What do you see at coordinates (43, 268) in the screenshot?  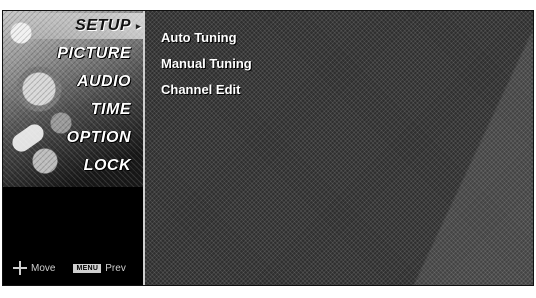 I see `move-hint-label: Move` at bounding box center [43, 268].